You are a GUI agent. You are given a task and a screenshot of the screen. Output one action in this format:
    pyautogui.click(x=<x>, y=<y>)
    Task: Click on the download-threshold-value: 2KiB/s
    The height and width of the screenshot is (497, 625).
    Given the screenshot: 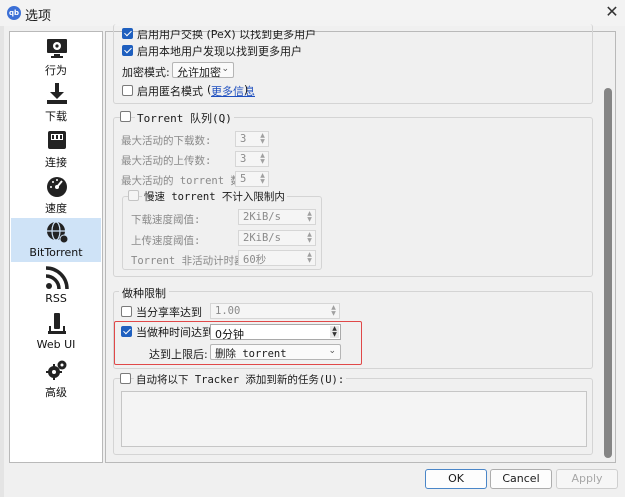 What is the action you would take?
    pyautogui.click(x=262, y=217)
    